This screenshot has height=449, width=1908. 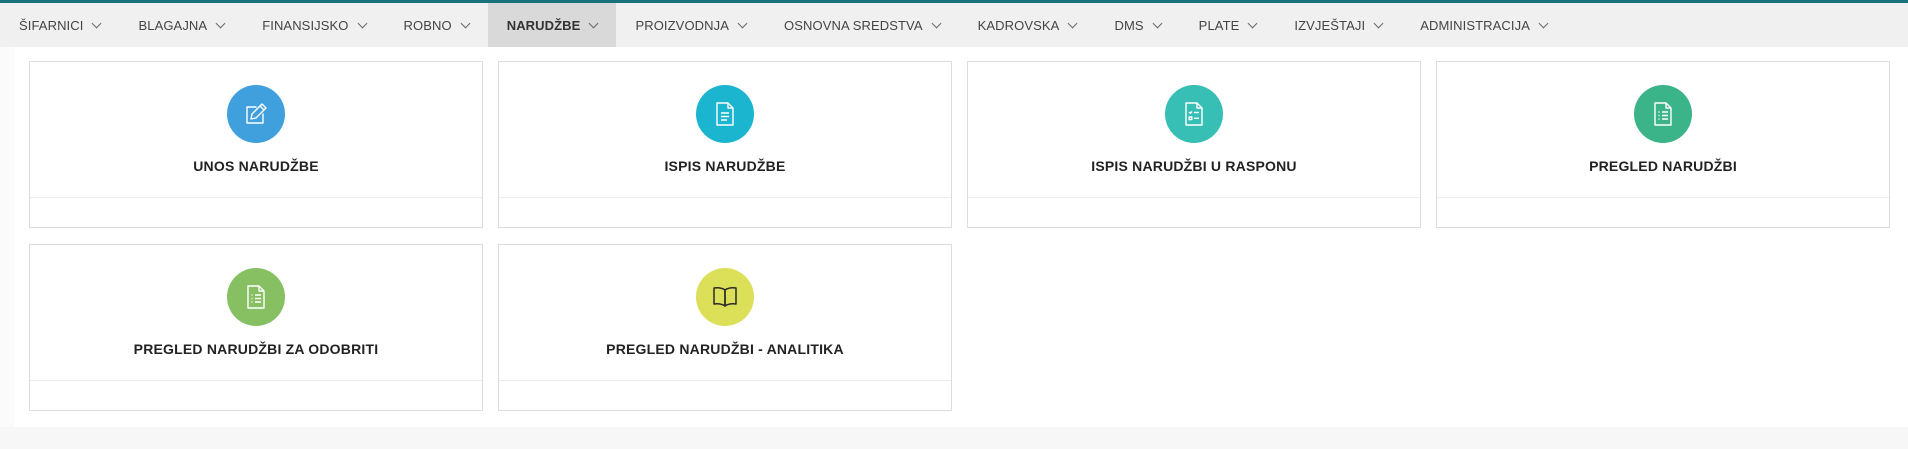 I want to click on book-icon, so click(x=725, y=297).